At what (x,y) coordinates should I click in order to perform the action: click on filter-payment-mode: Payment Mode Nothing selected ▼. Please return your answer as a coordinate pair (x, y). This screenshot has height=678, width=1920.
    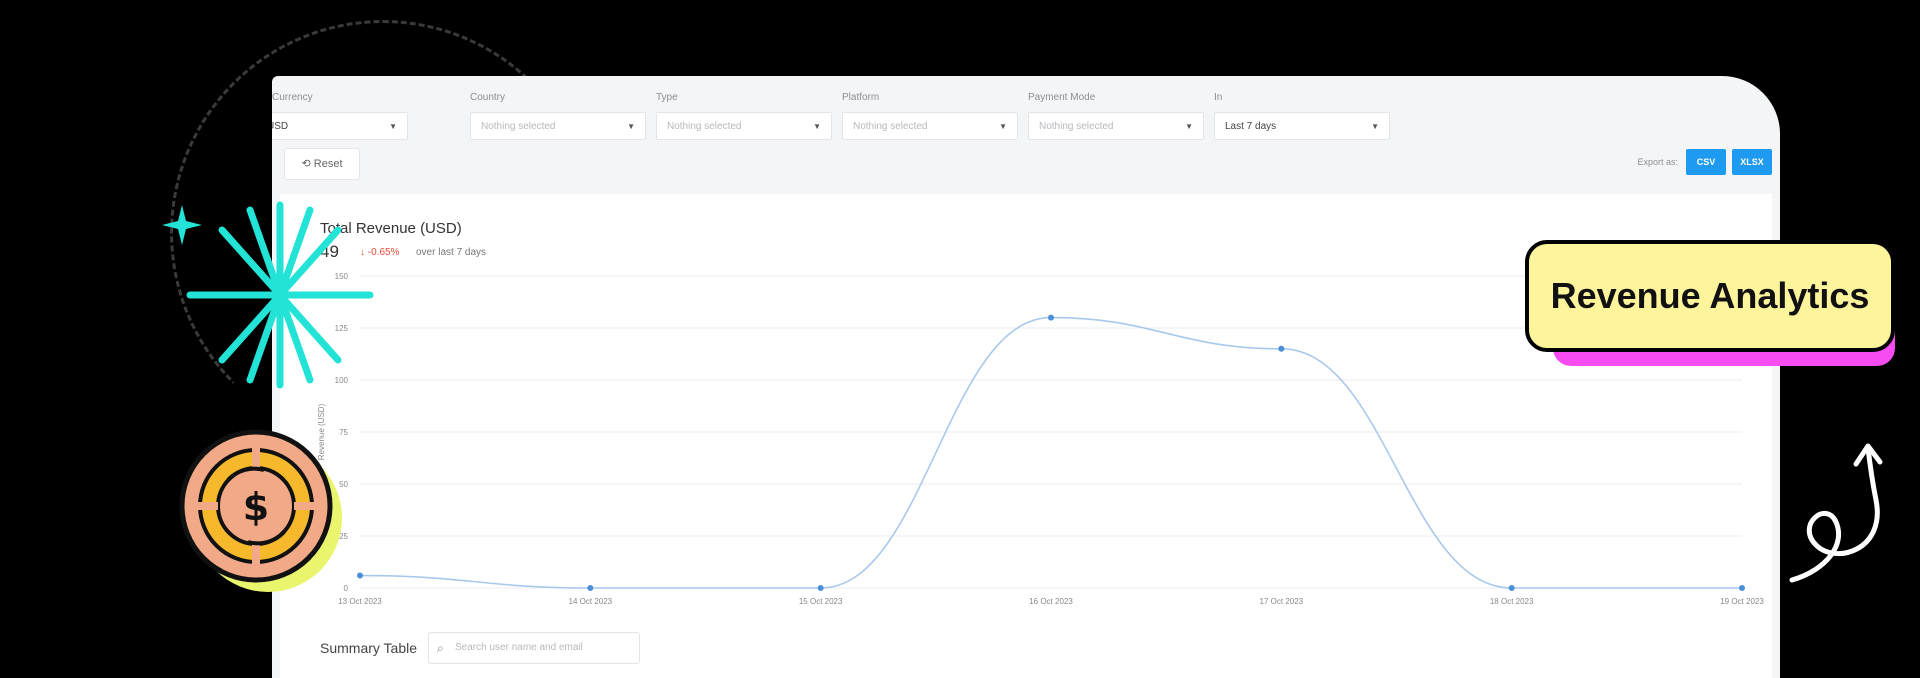
    Looking at the image, I should click on (1116, 115).